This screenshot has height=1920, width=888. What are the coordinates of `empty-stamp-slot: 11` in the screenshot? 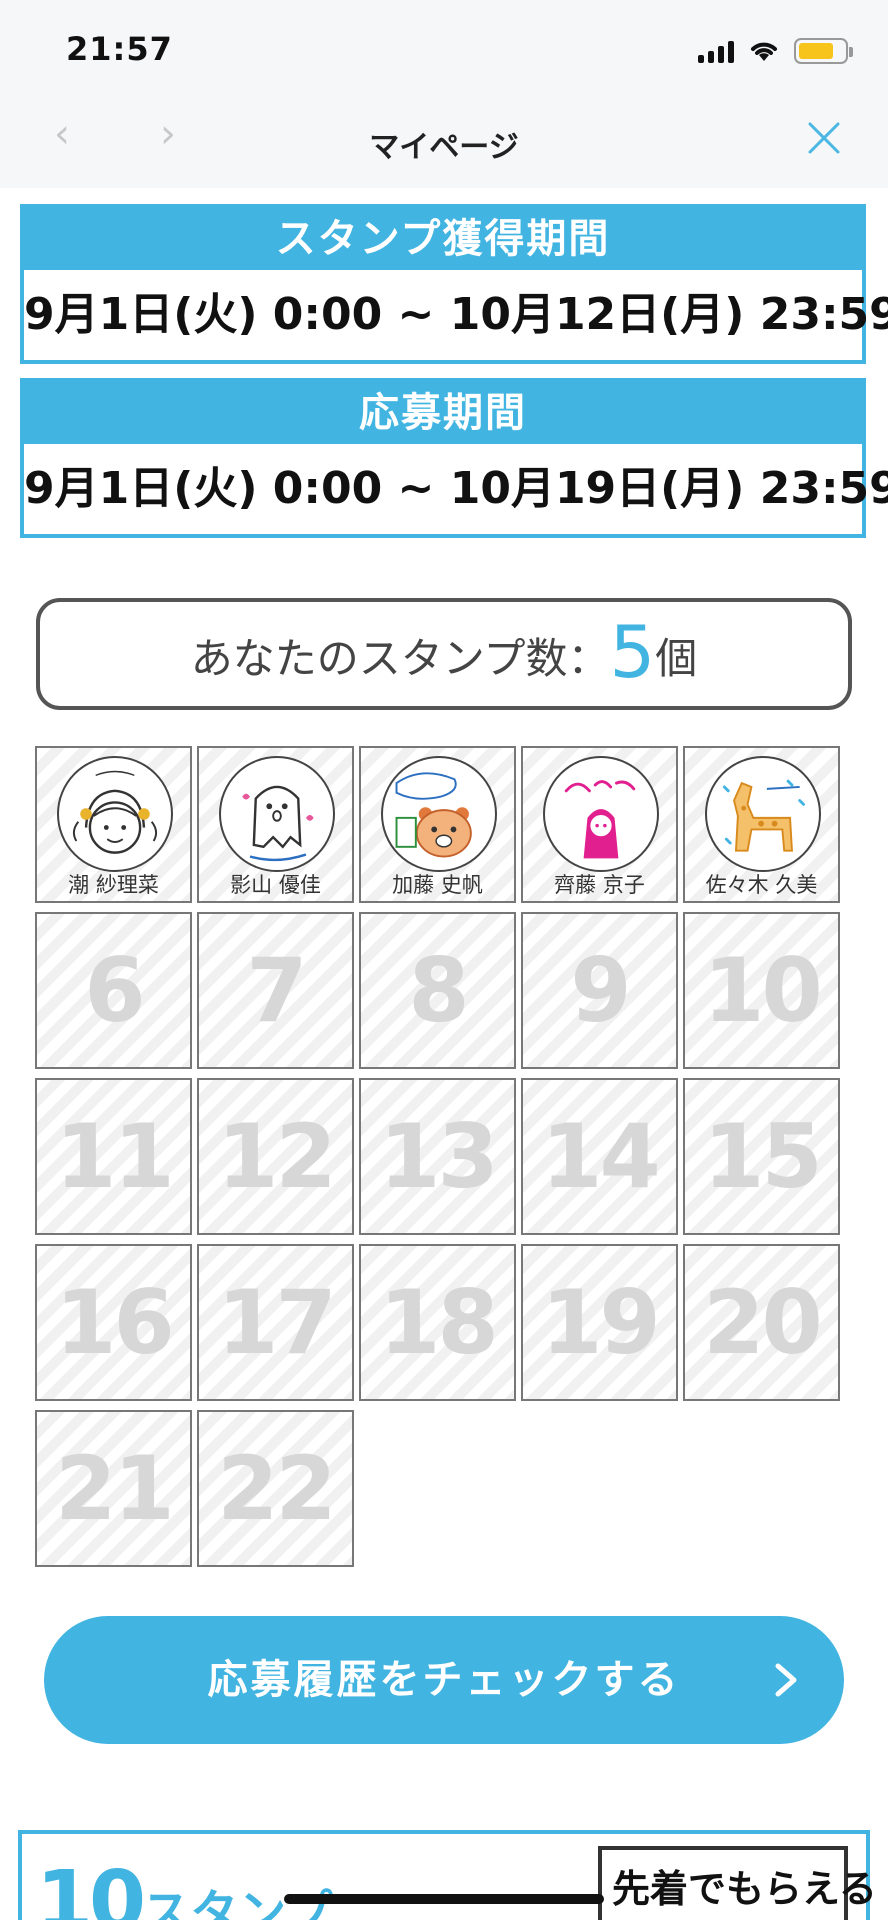 It's located at (113, 1156).